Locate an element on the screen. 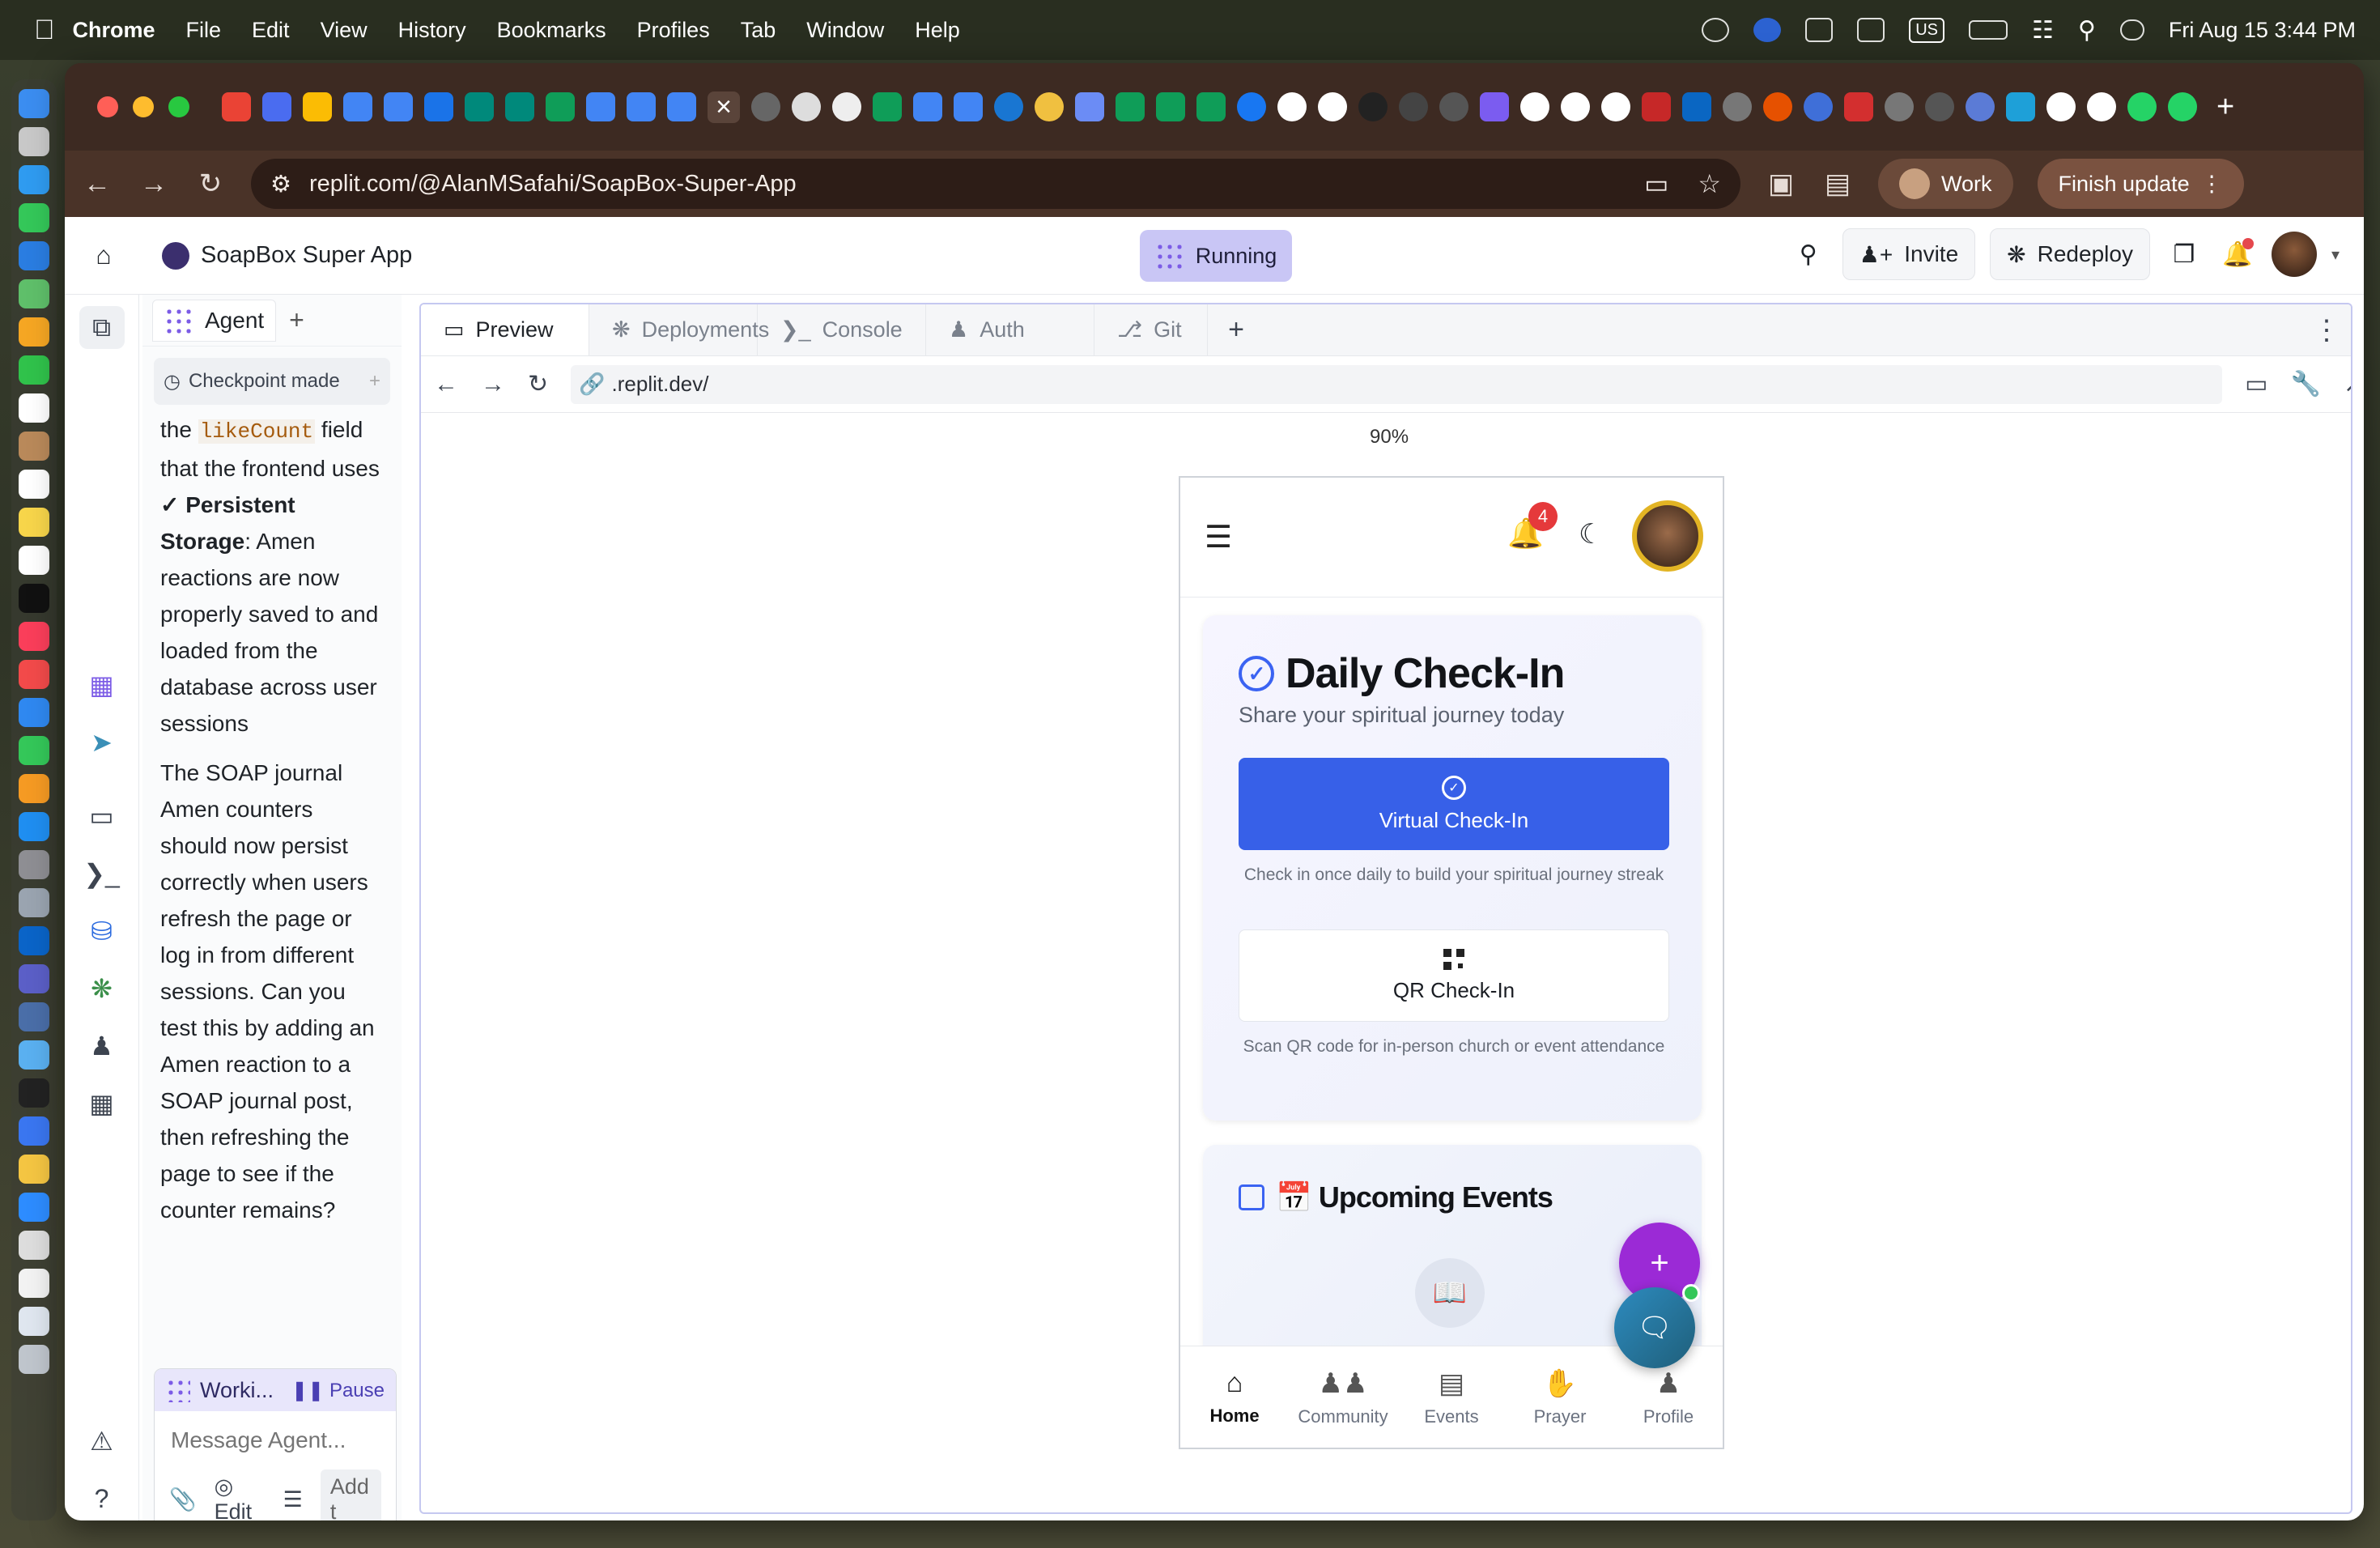 Image resolution: width=2380 pixels, height=1548 pixels. acrobat-tab-icon is located at coordinates (1859, 107).